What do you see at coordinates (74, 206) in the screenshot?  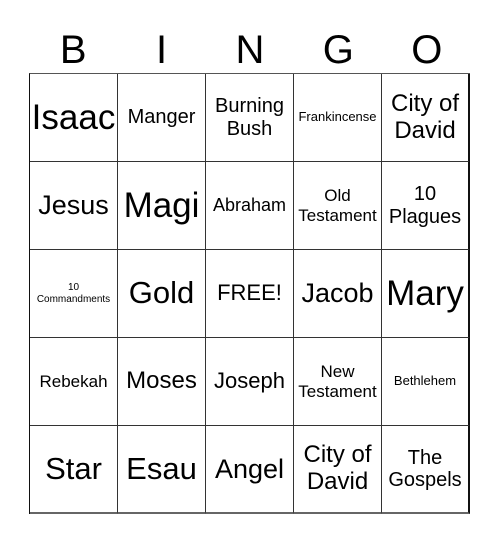 I see `bingo-cell: Jesus` at bounding box center [74, 206].